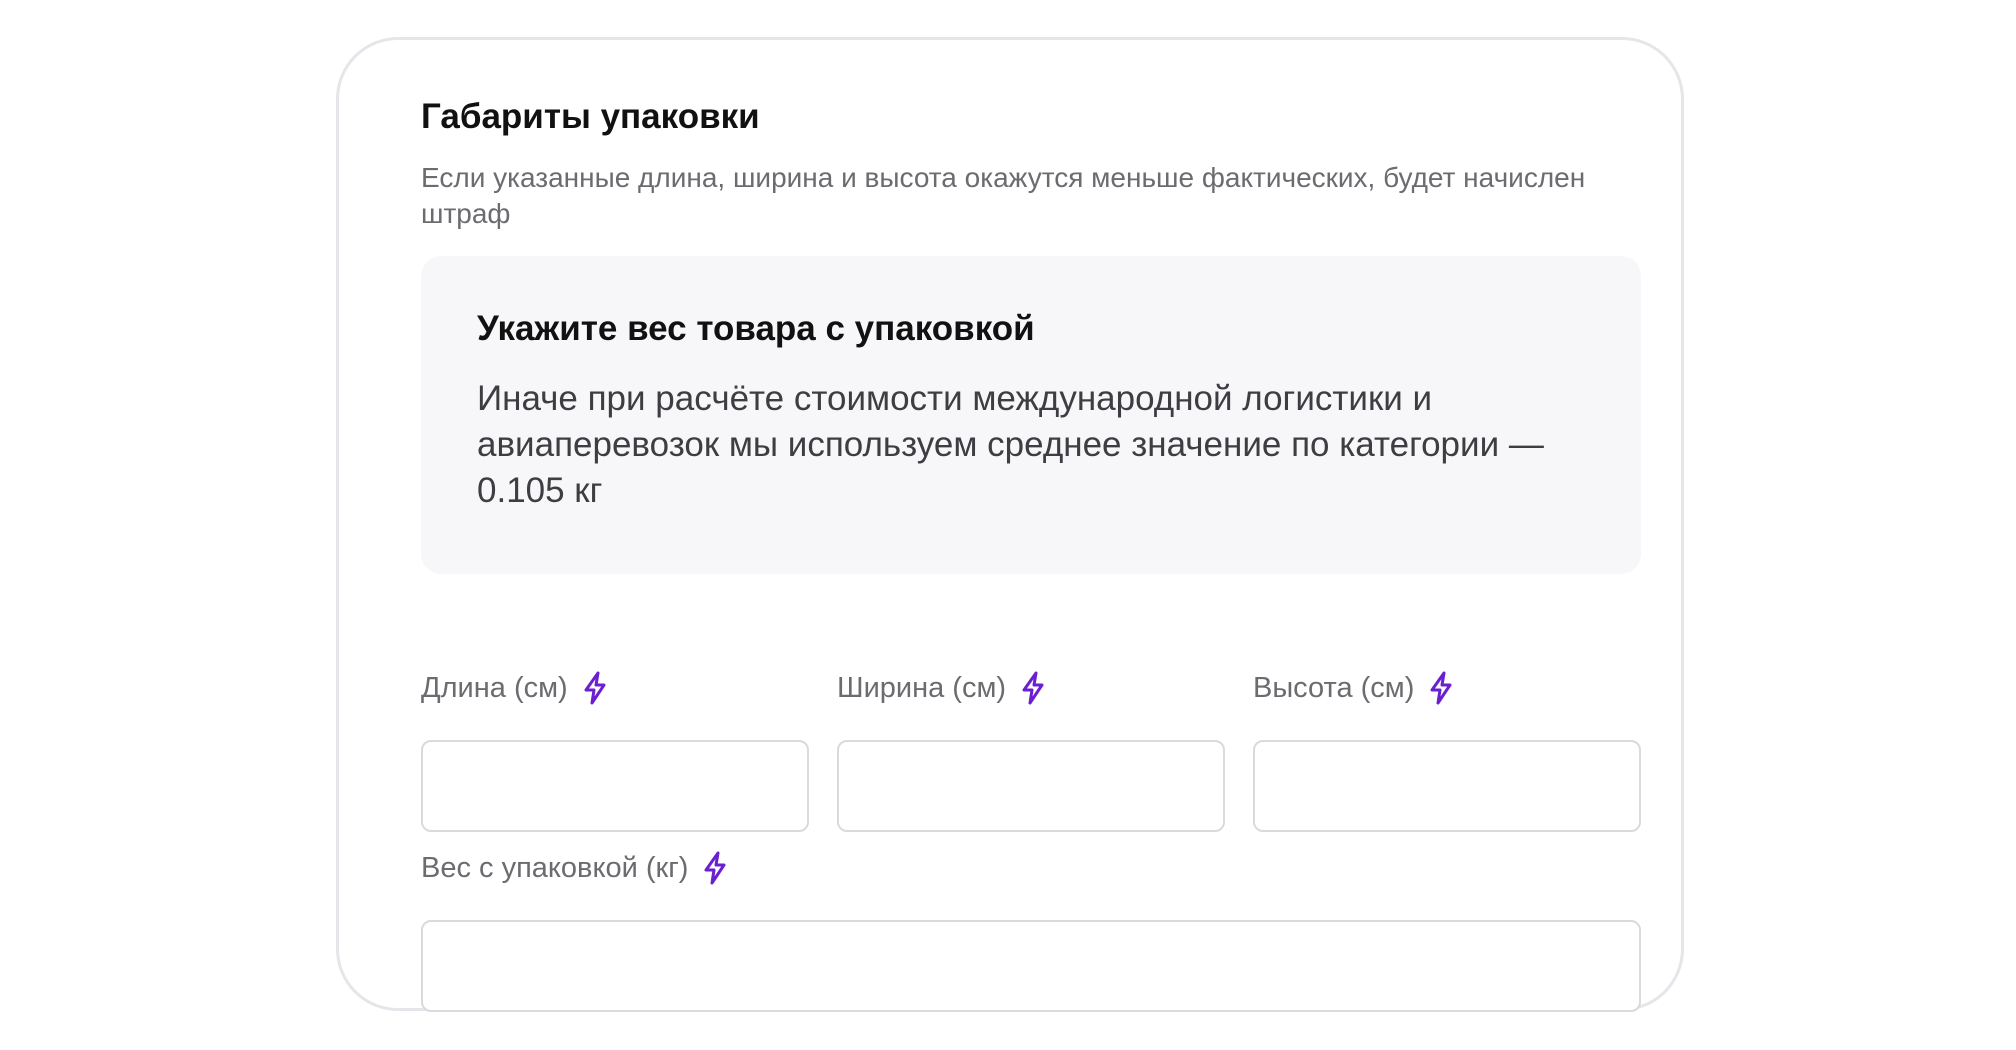 The height and width of the screenshot is (1050, 2016). I want to click on width-label-row: Ширина (см), so click(1031, 688).